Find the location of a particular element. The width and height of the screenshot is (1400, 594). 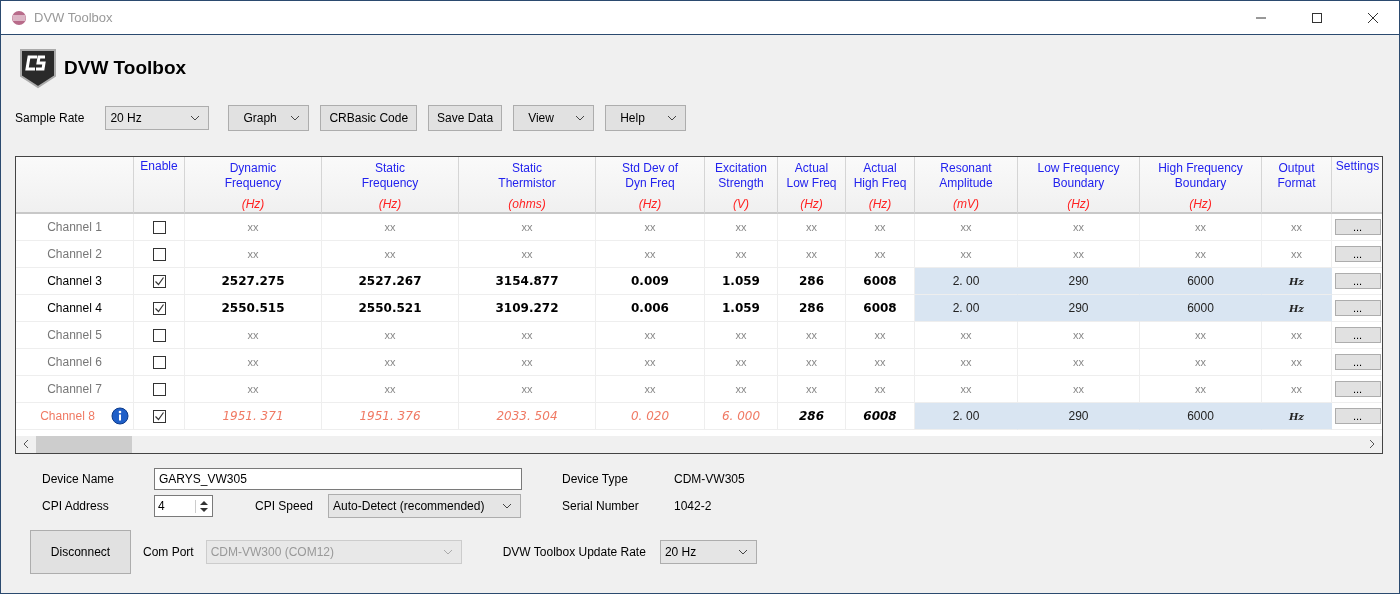

toolbar-button: Help is located at coordinates (646, 118).